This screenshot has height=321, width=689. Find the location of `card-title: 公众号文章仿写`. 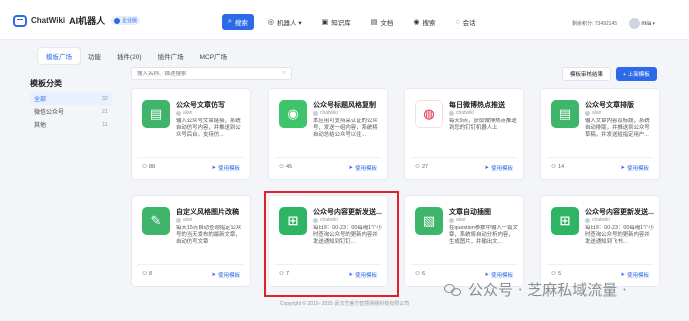

card-title: 公众号文章仿写 is located at coordinates (200, 105).